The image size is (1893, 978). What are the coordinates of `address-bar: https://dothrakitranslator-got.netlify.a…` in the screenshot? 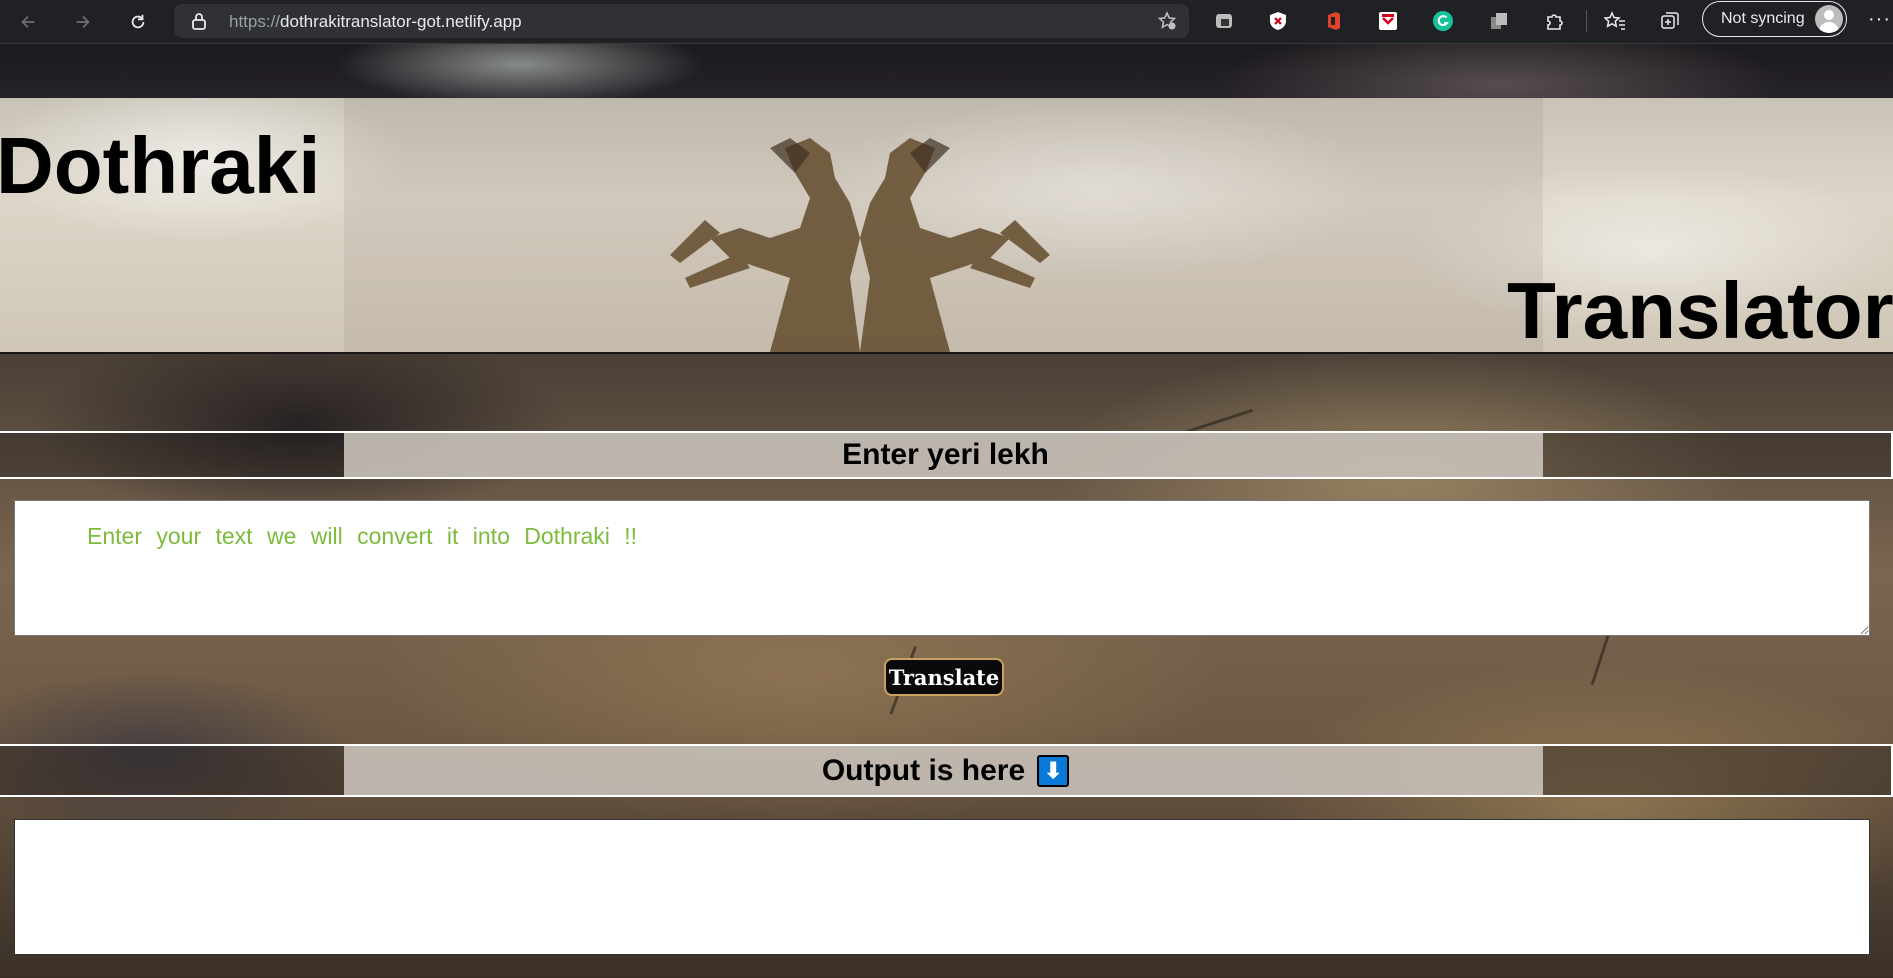 It's located at (681, 21).